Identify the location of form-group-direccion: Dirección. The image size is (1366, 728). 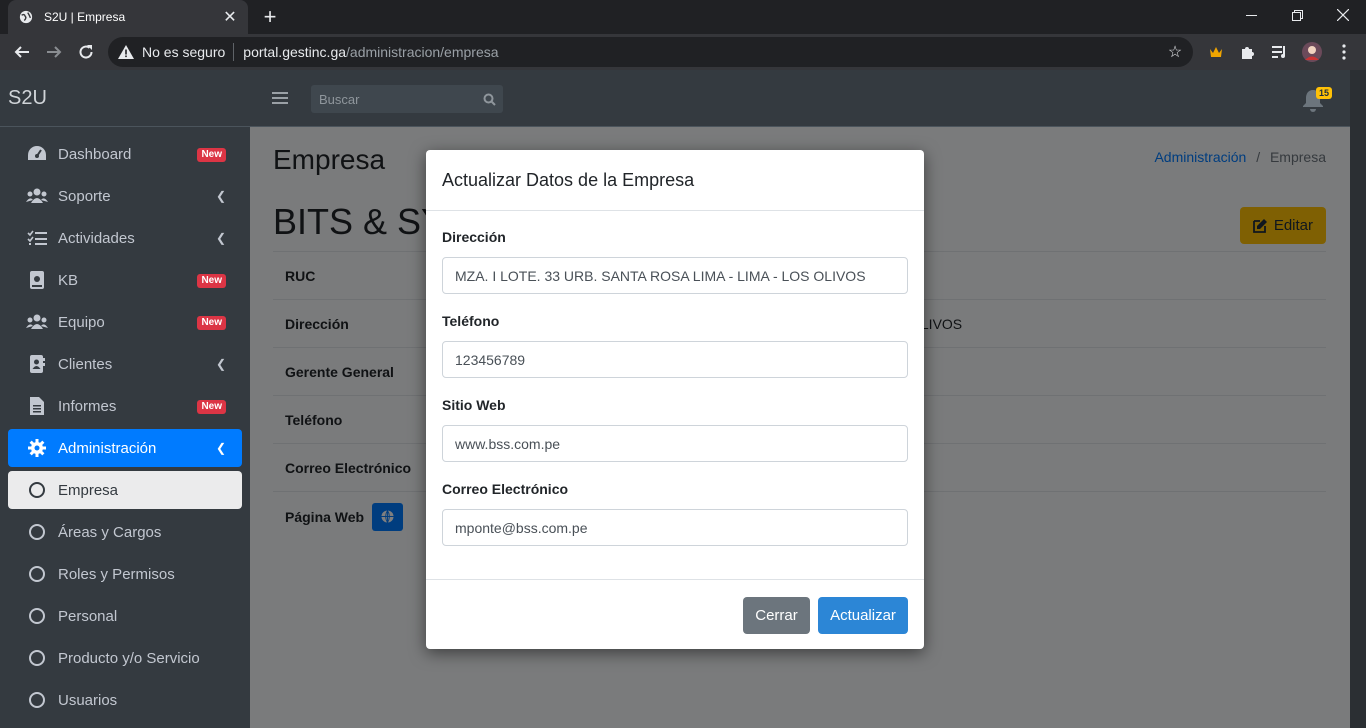
(675, 261).